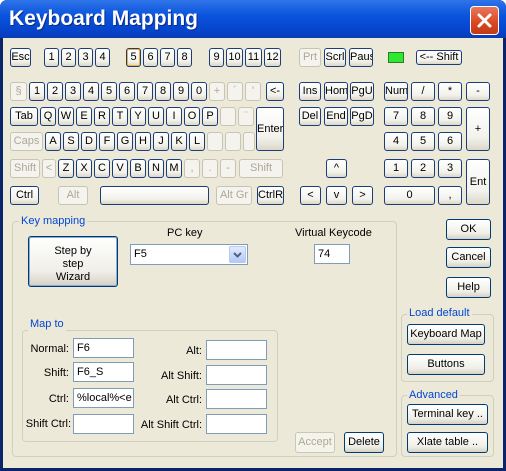 This screenshot has width=506, height=471. Describe the element at coordinates (236, 350) in the screenshot. I see `alt-field` at that location.